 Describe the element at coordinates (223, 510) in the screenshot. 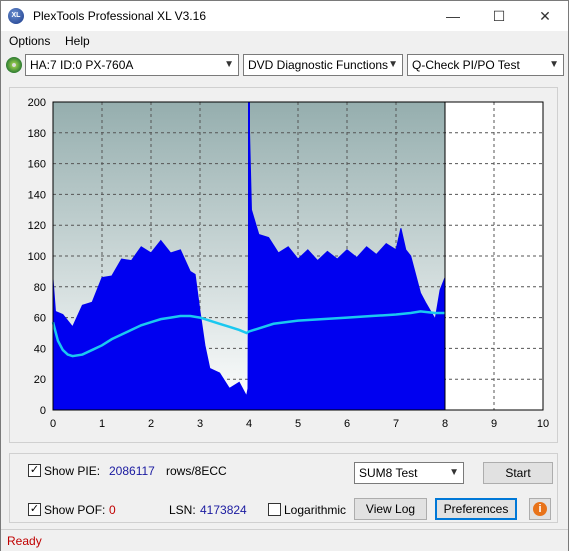

I see `lsn-value: 4173824` at that location.